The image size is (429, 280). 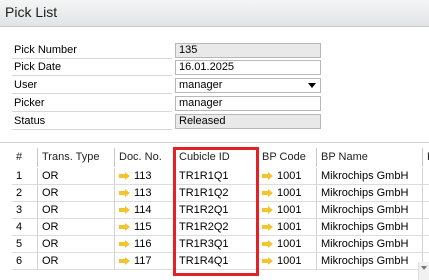 What do you see at coordinates (423, 271) in the screenshot?
I see `scroll-down-button` at bounding box center [423, 271].